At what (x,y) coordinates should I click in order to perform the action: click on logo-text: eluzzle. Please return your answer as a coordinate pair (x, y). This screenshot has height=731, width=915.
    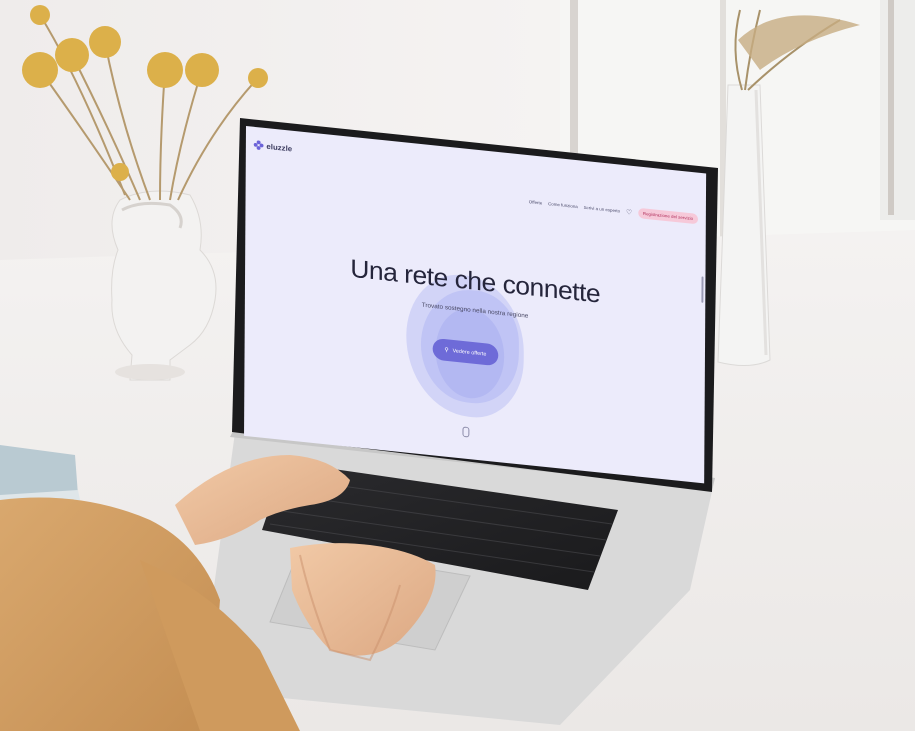
    Looking at the image, I should click on (279, 147).